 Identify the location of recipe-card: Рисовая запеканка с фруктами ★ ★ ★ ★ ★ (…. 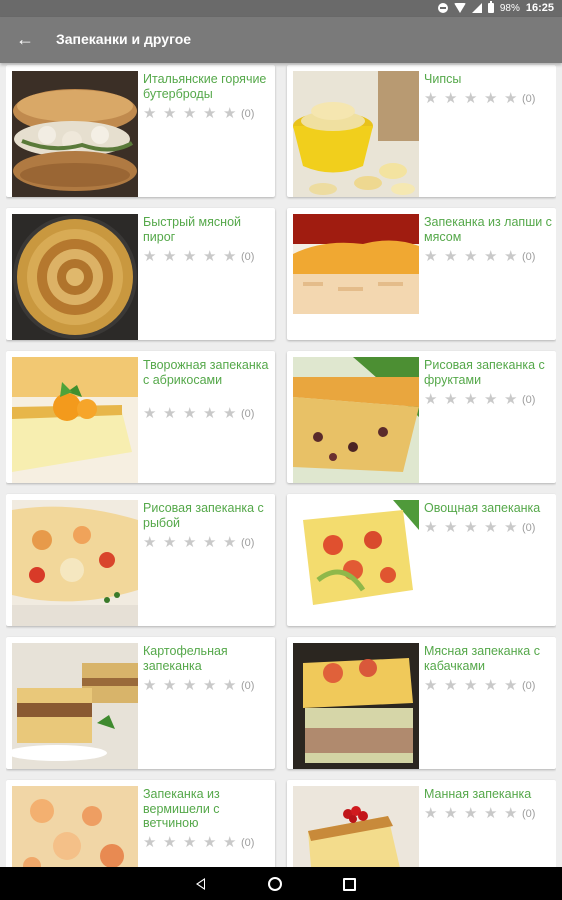
(421, 417).